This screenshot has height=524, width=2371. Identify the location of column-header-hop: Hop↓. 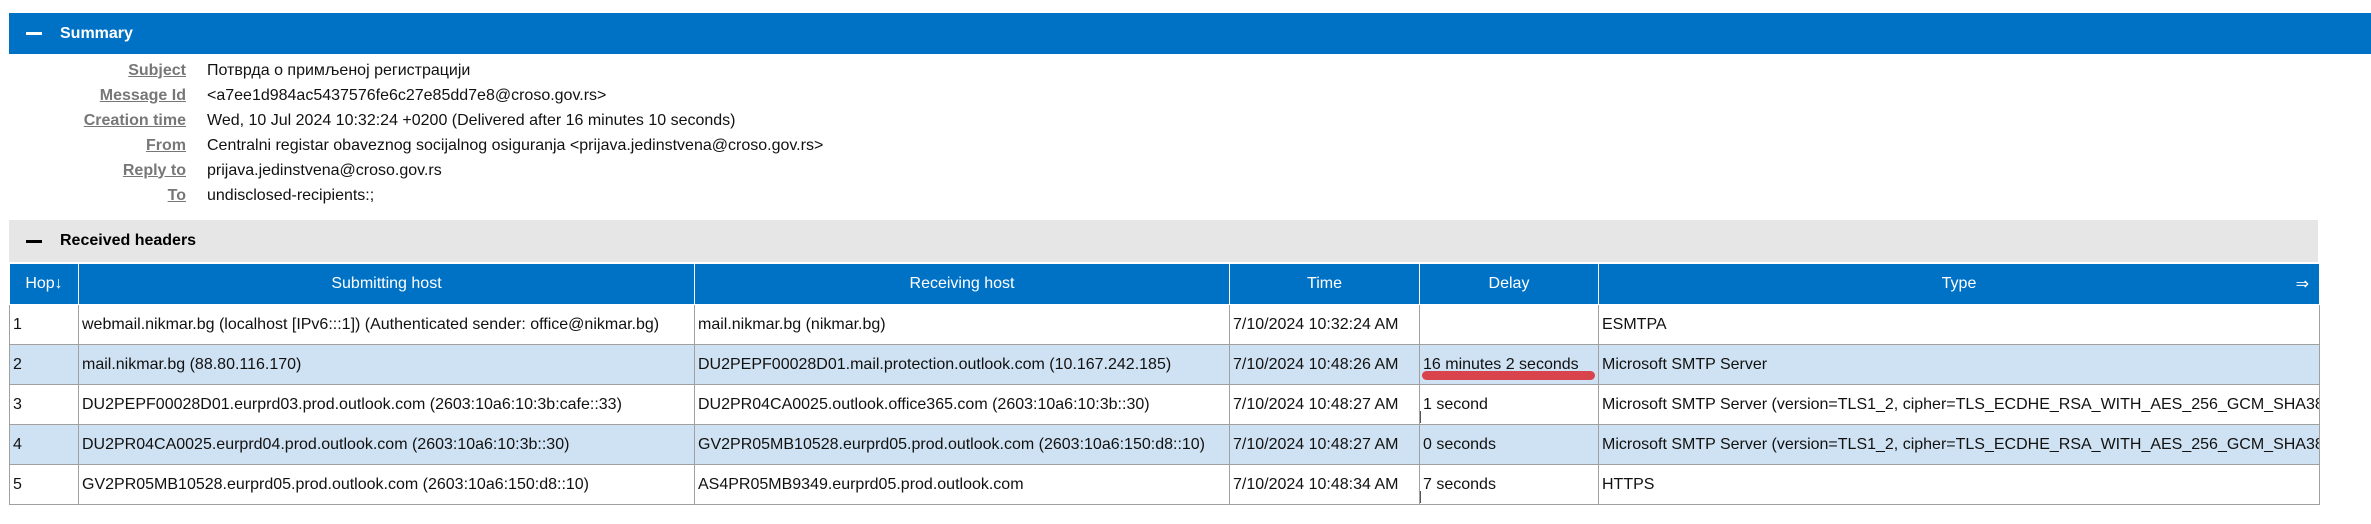
(44, 284).